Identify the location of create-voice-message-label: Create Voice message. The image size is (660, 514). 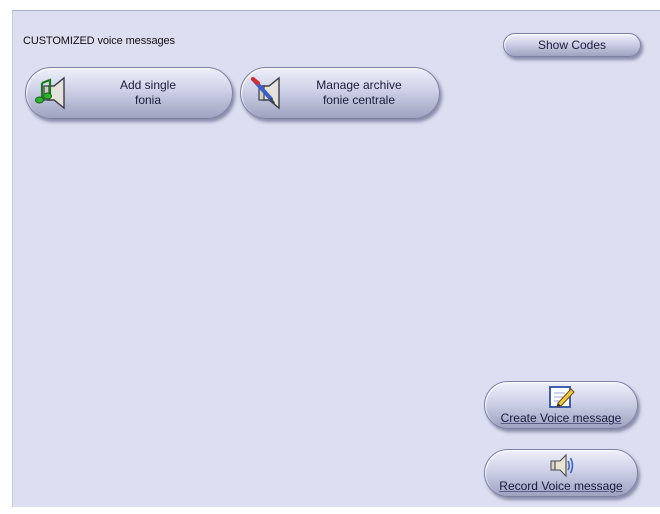
(561, 418).